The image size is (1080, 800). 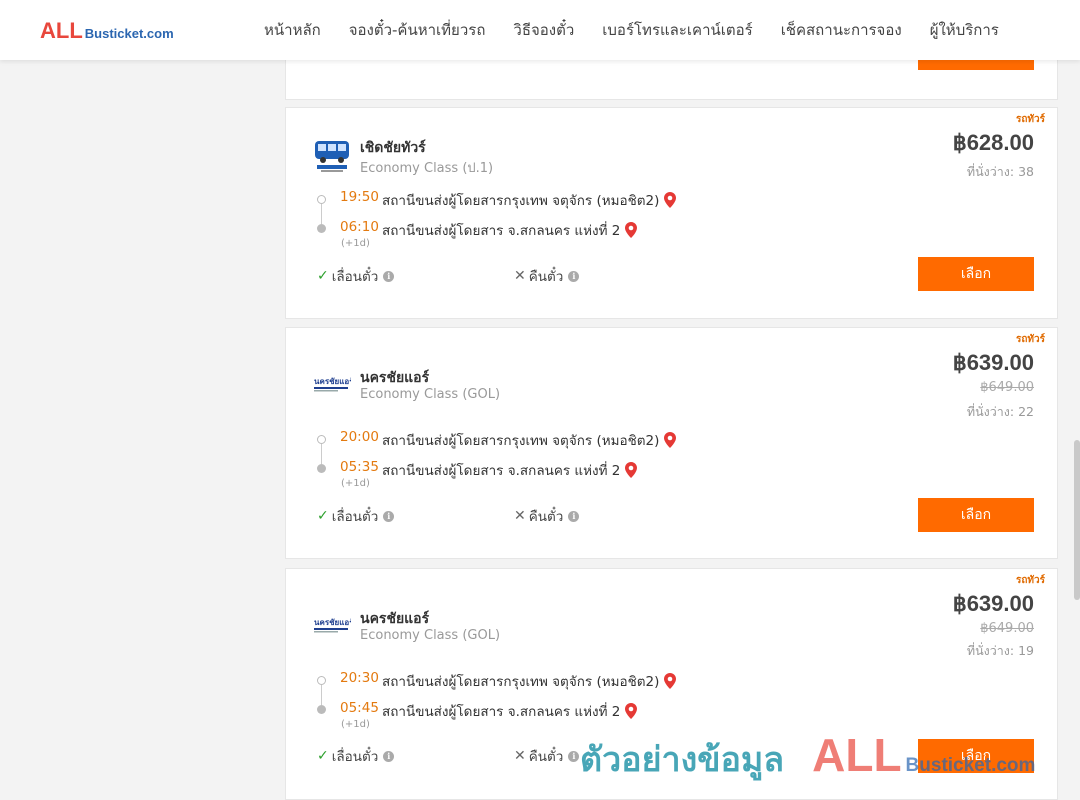 What do you see at coordinates (332, 156) in the screenshot?
I see `bus-logo-icon` at bounding box center [332, 156].